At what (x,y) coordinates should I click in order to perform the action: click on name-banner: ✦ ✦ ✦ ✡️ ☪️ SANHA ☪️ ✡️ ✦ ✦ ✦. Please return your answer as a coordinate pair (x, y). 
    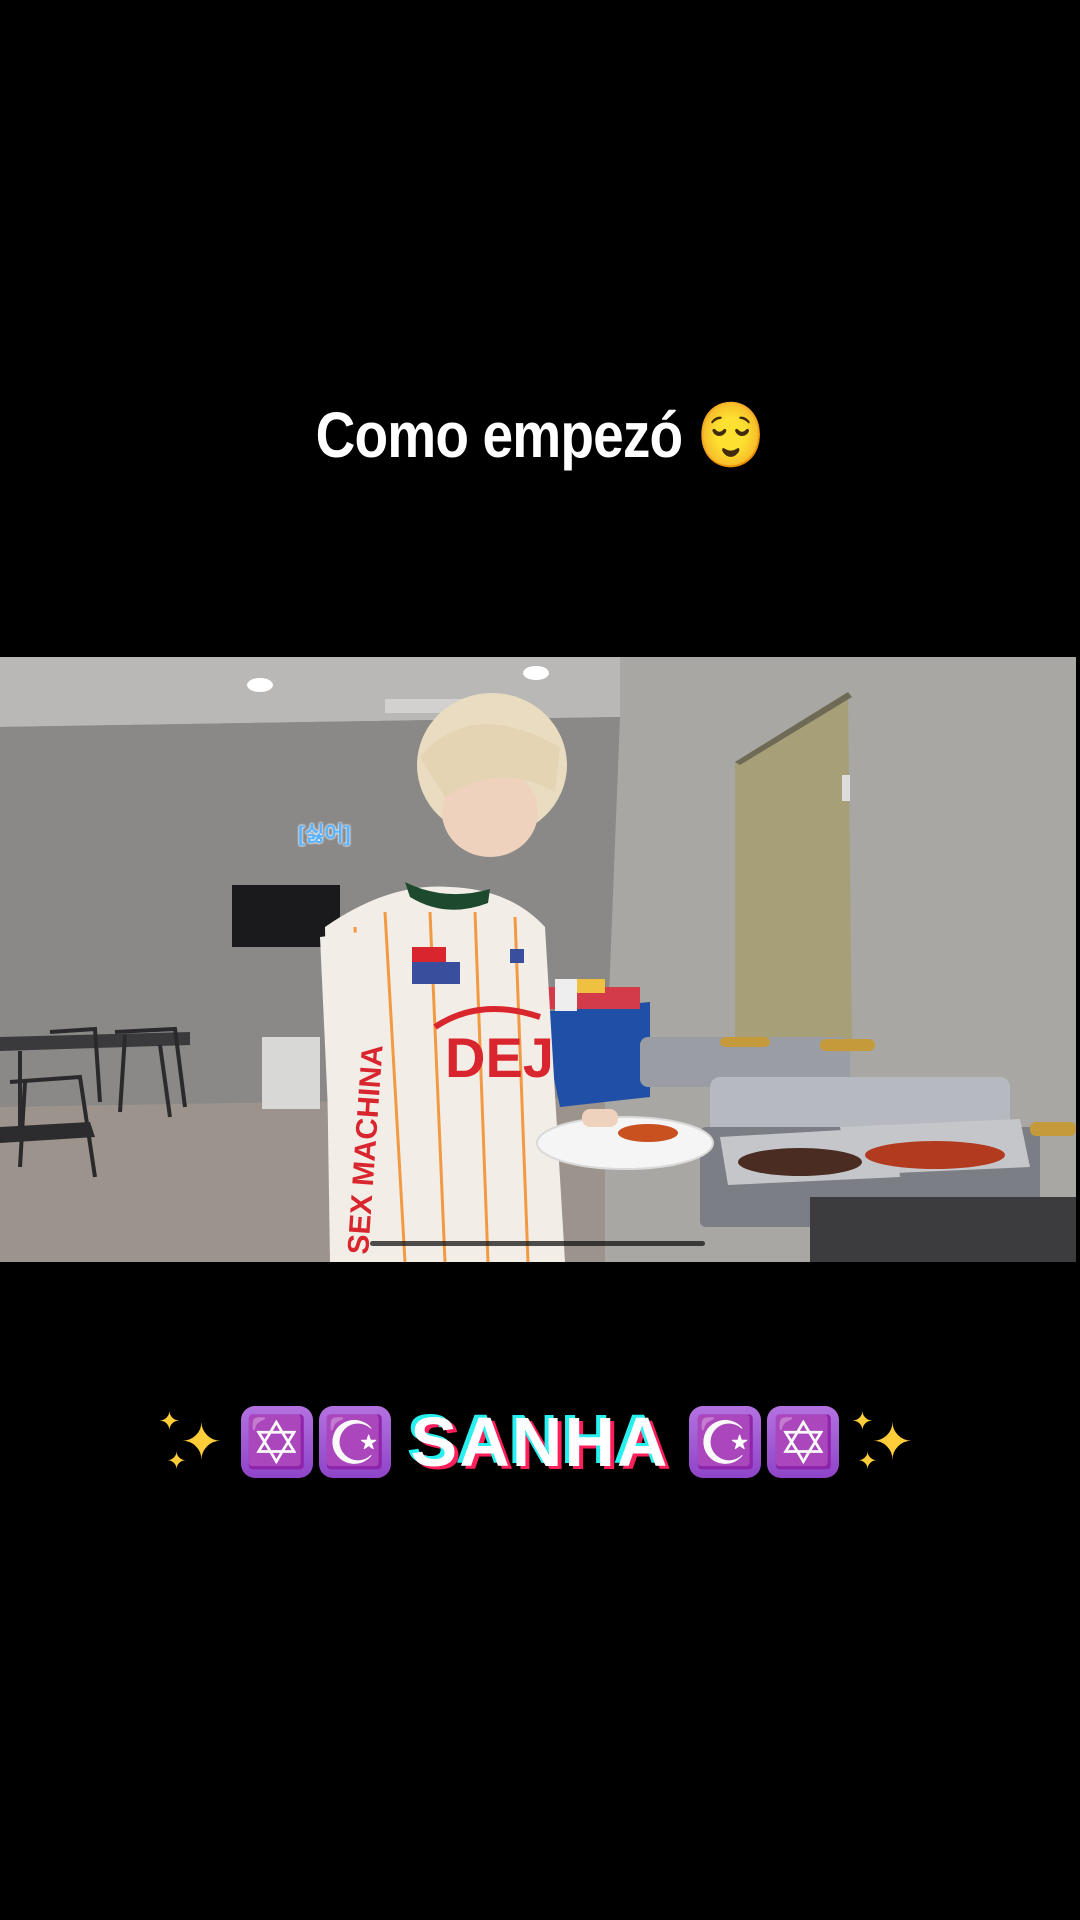
    Looking at the image, I should click on (540, 1442).